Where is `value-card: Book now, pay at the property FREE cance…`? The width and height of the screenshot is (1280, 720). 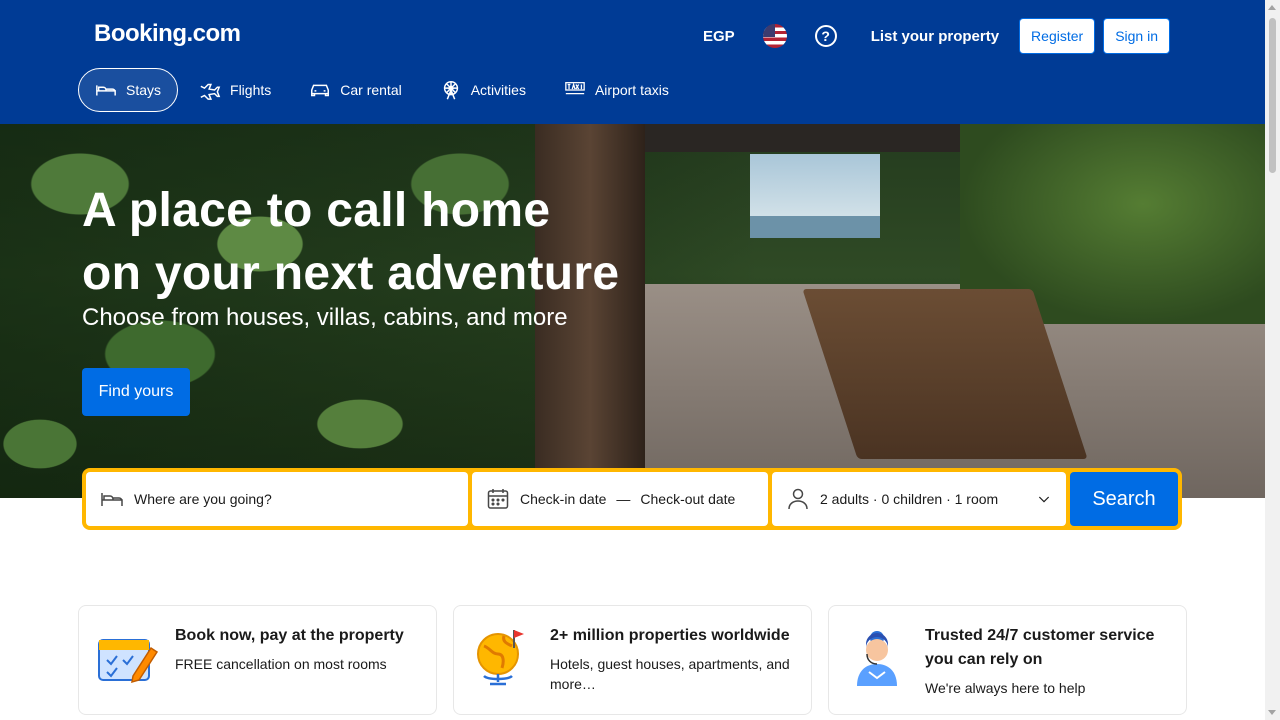
value-card: Book now, pay at the property FREE cance… is located at coordinates (257, 660).